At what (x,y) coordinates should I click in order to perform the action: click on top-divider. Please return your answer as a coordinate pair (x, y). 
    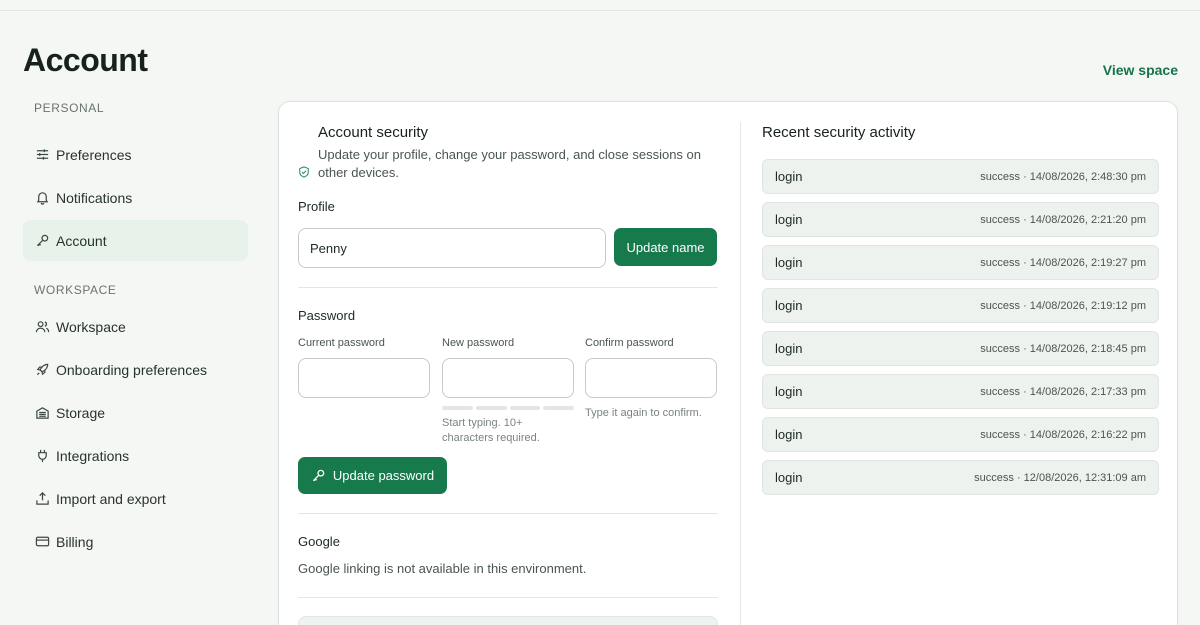
    Looking at the image, I should click on (600, 10).